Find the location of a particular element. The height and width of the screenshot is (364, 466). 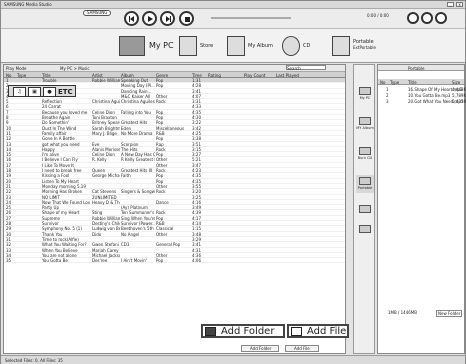

transfer-right-button is located at coordinates (365, 232).